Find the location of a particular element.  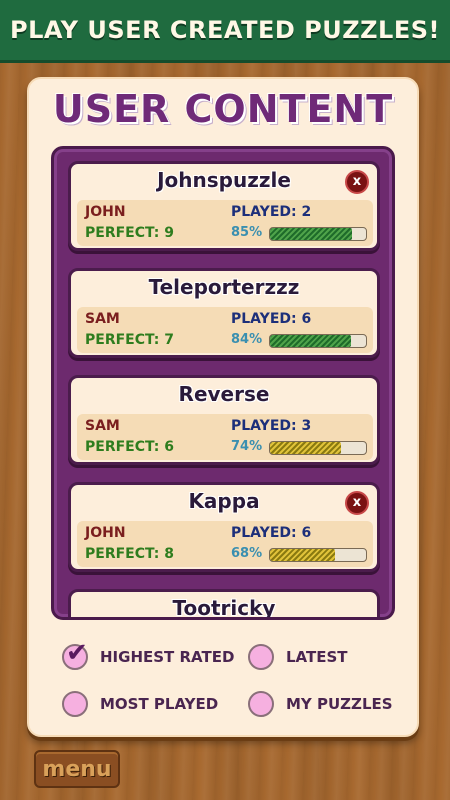

radio-latest is located at coordinates (261, 657).